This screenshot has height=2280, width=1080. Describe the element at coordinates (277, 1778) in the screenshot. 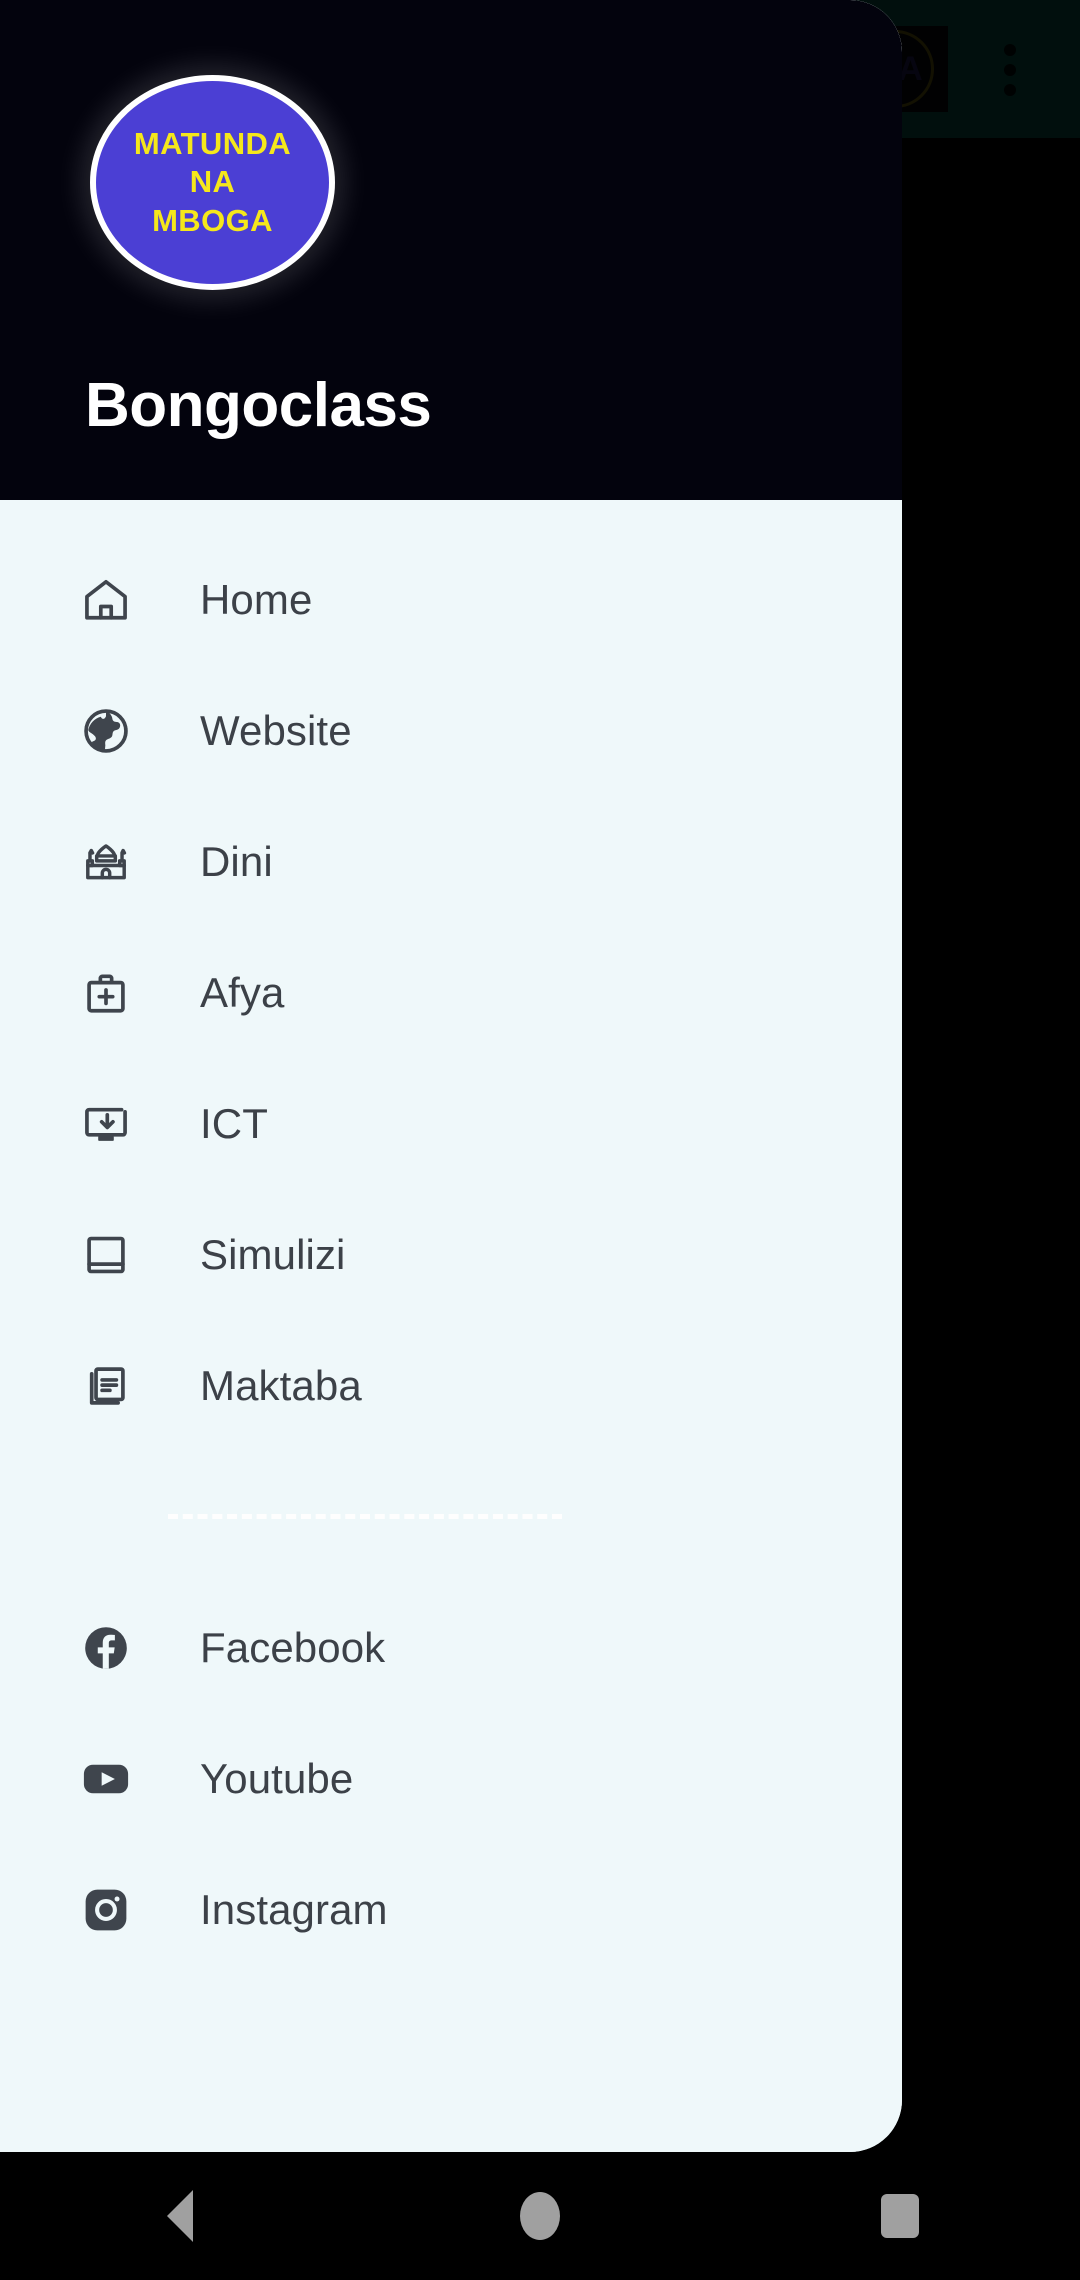

I see `drawer-item-label: Youtube` at that location.